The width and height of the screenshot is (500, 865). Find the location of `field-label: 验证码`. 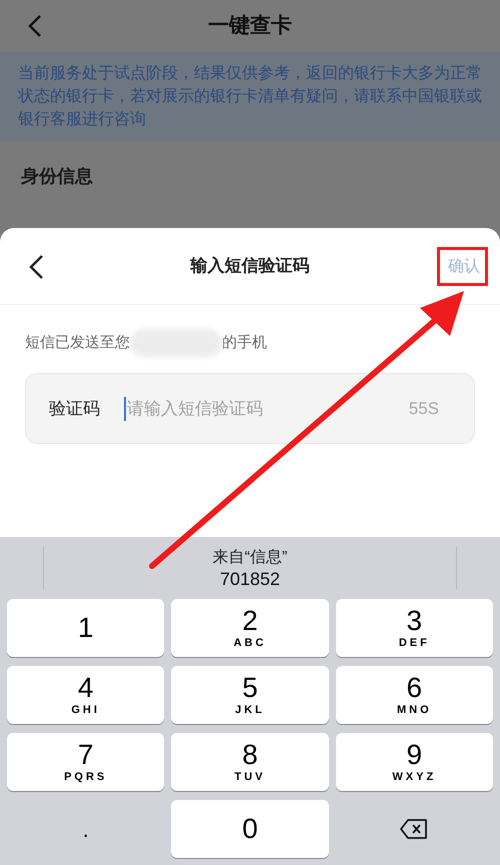

field-label: 验证码 is located at coordinates (75, 409).